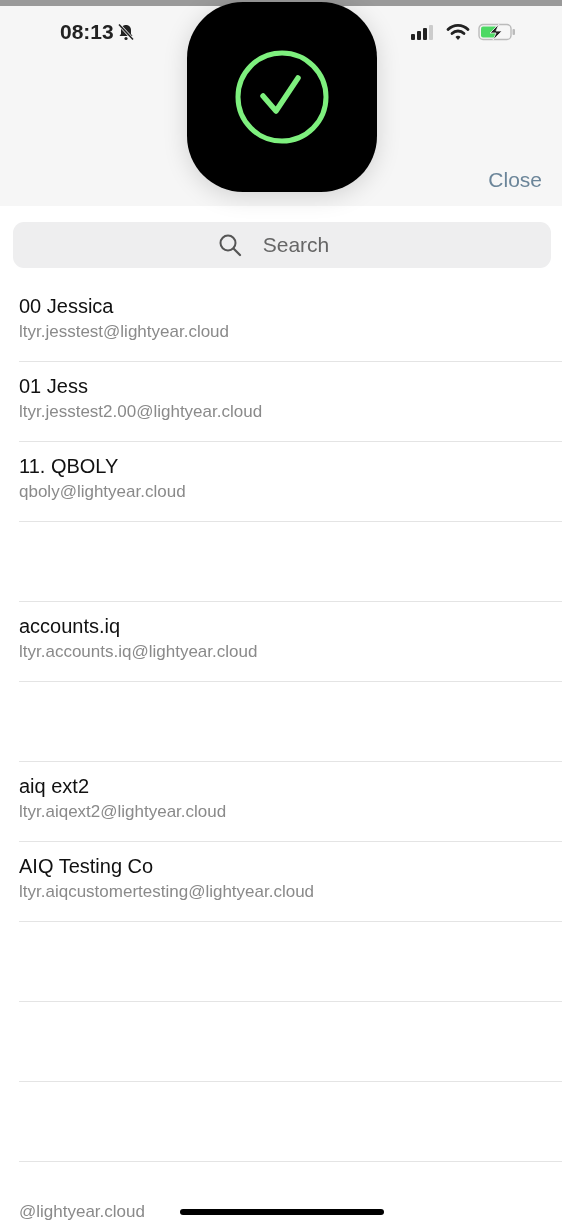 This screenshot has height=1224, width=562. Describe the element at coordinates (124, 332) in the screenshot. I see `contact-email: ltyr.jesstest@lightyear.cloud` at that location.